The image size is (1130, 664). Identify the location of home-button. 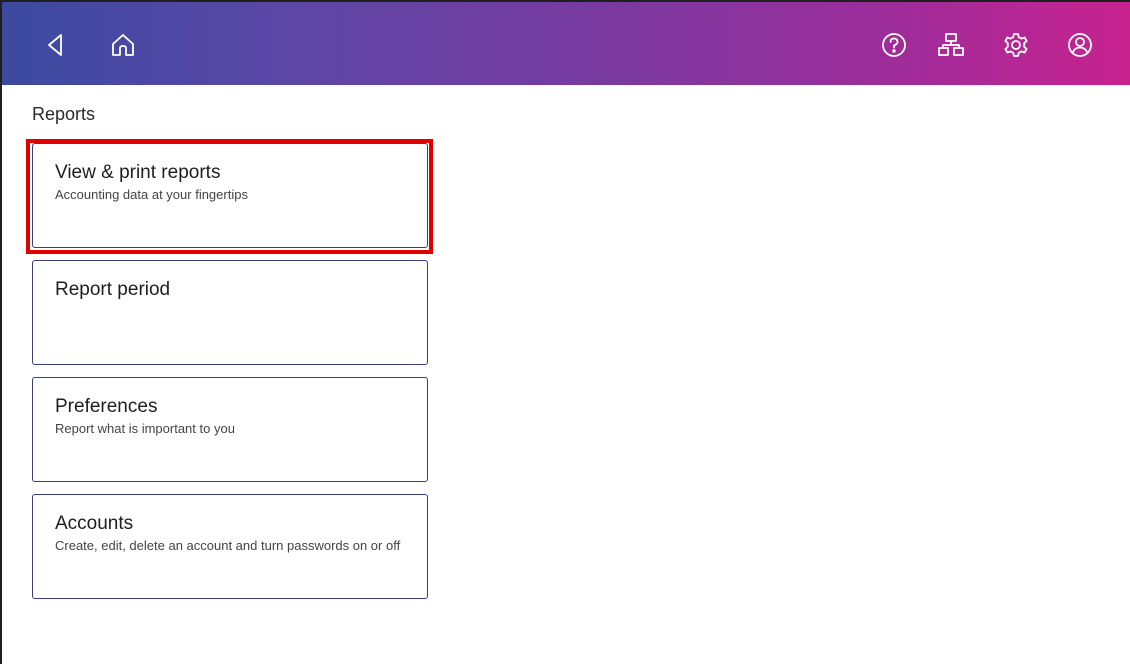
(123, 45).